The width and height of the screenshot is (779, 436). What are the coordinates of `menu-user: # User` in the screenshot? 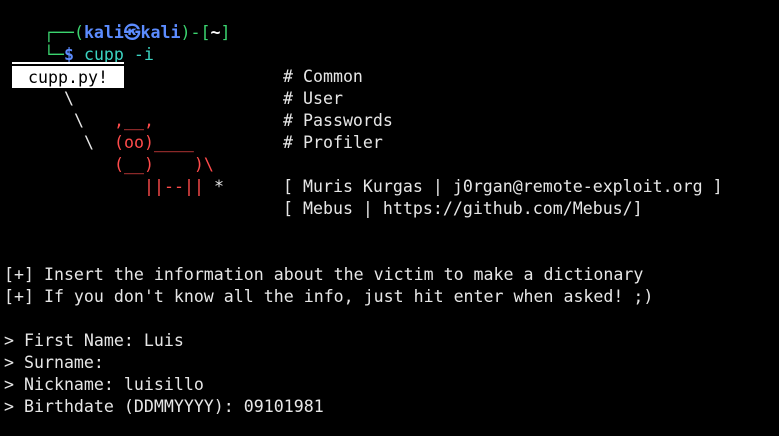 It's located at (313, 98).